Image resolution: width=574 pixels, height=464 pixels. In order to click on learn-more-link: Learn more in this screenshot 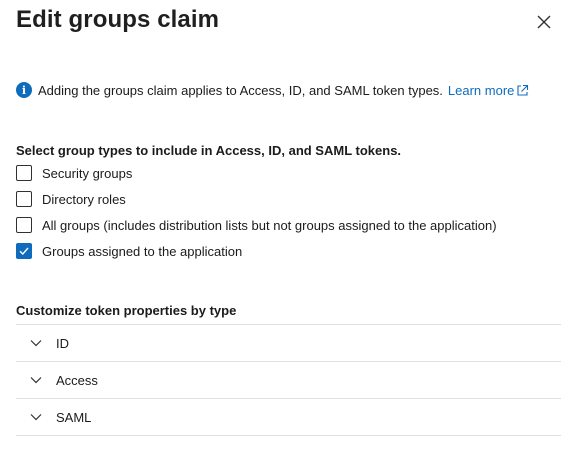, I will do `click(488, 90)`.